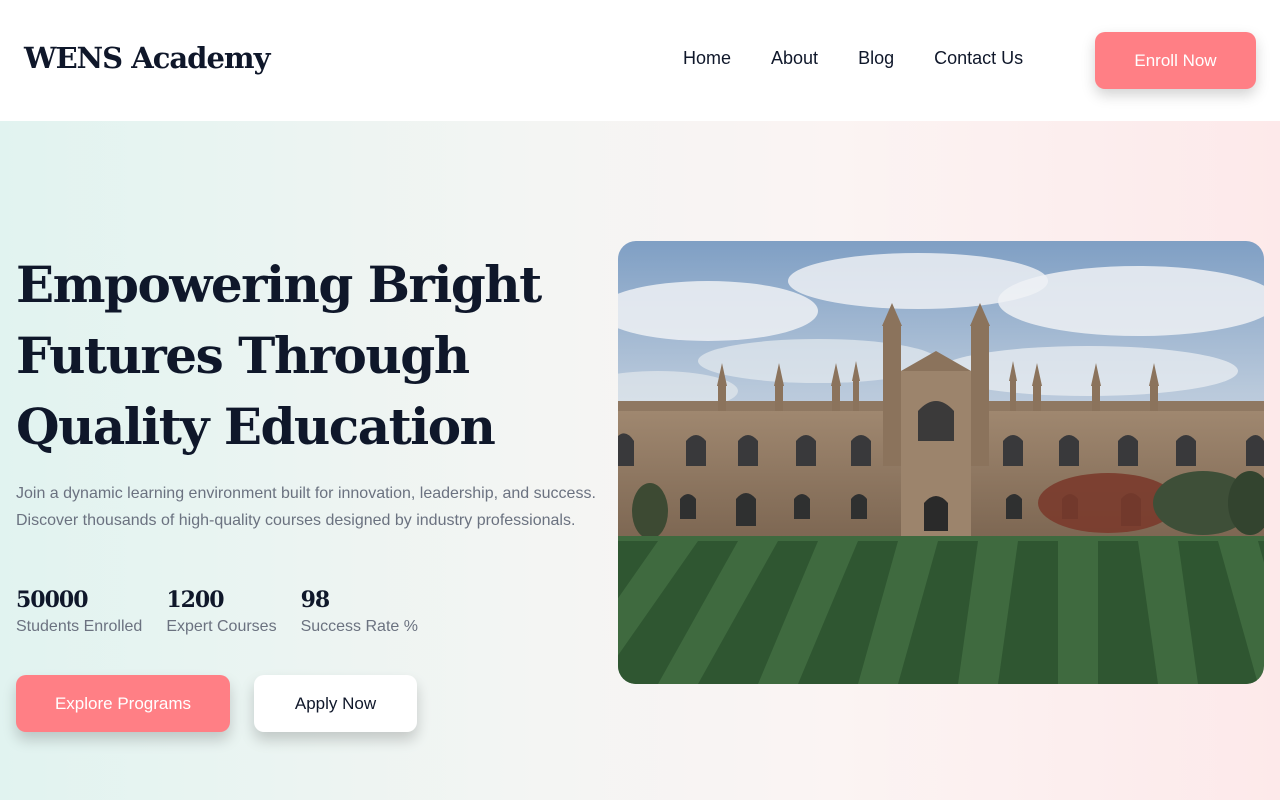  What do you see at coordinates (79, 626) in the screenshot?
I see `stat-label: Students Enrolled` at bounding box center [79, 626].